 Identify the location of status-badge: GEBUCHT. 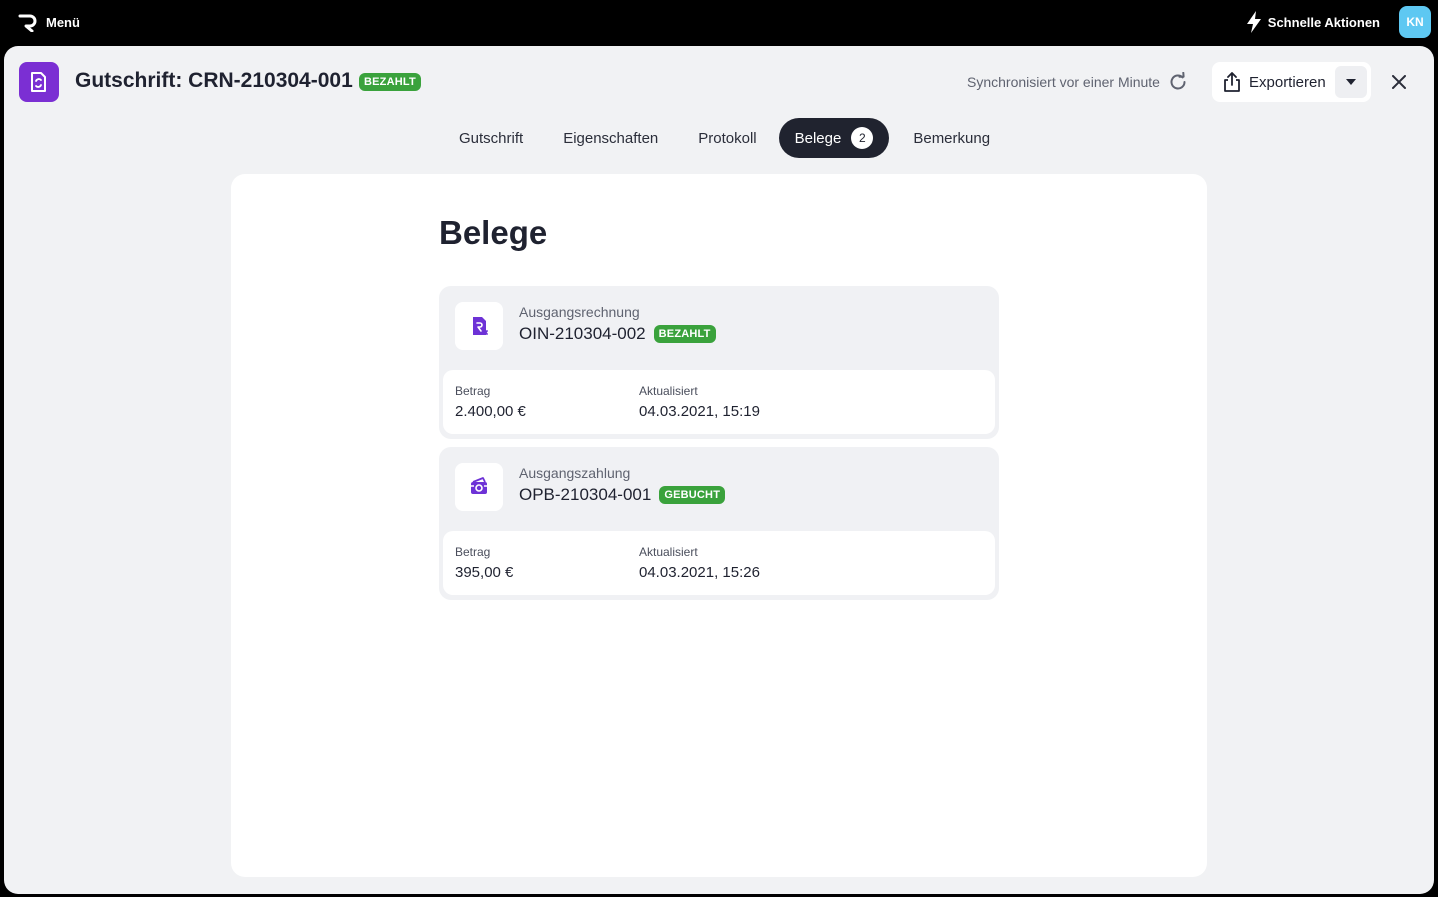
(692, 495).